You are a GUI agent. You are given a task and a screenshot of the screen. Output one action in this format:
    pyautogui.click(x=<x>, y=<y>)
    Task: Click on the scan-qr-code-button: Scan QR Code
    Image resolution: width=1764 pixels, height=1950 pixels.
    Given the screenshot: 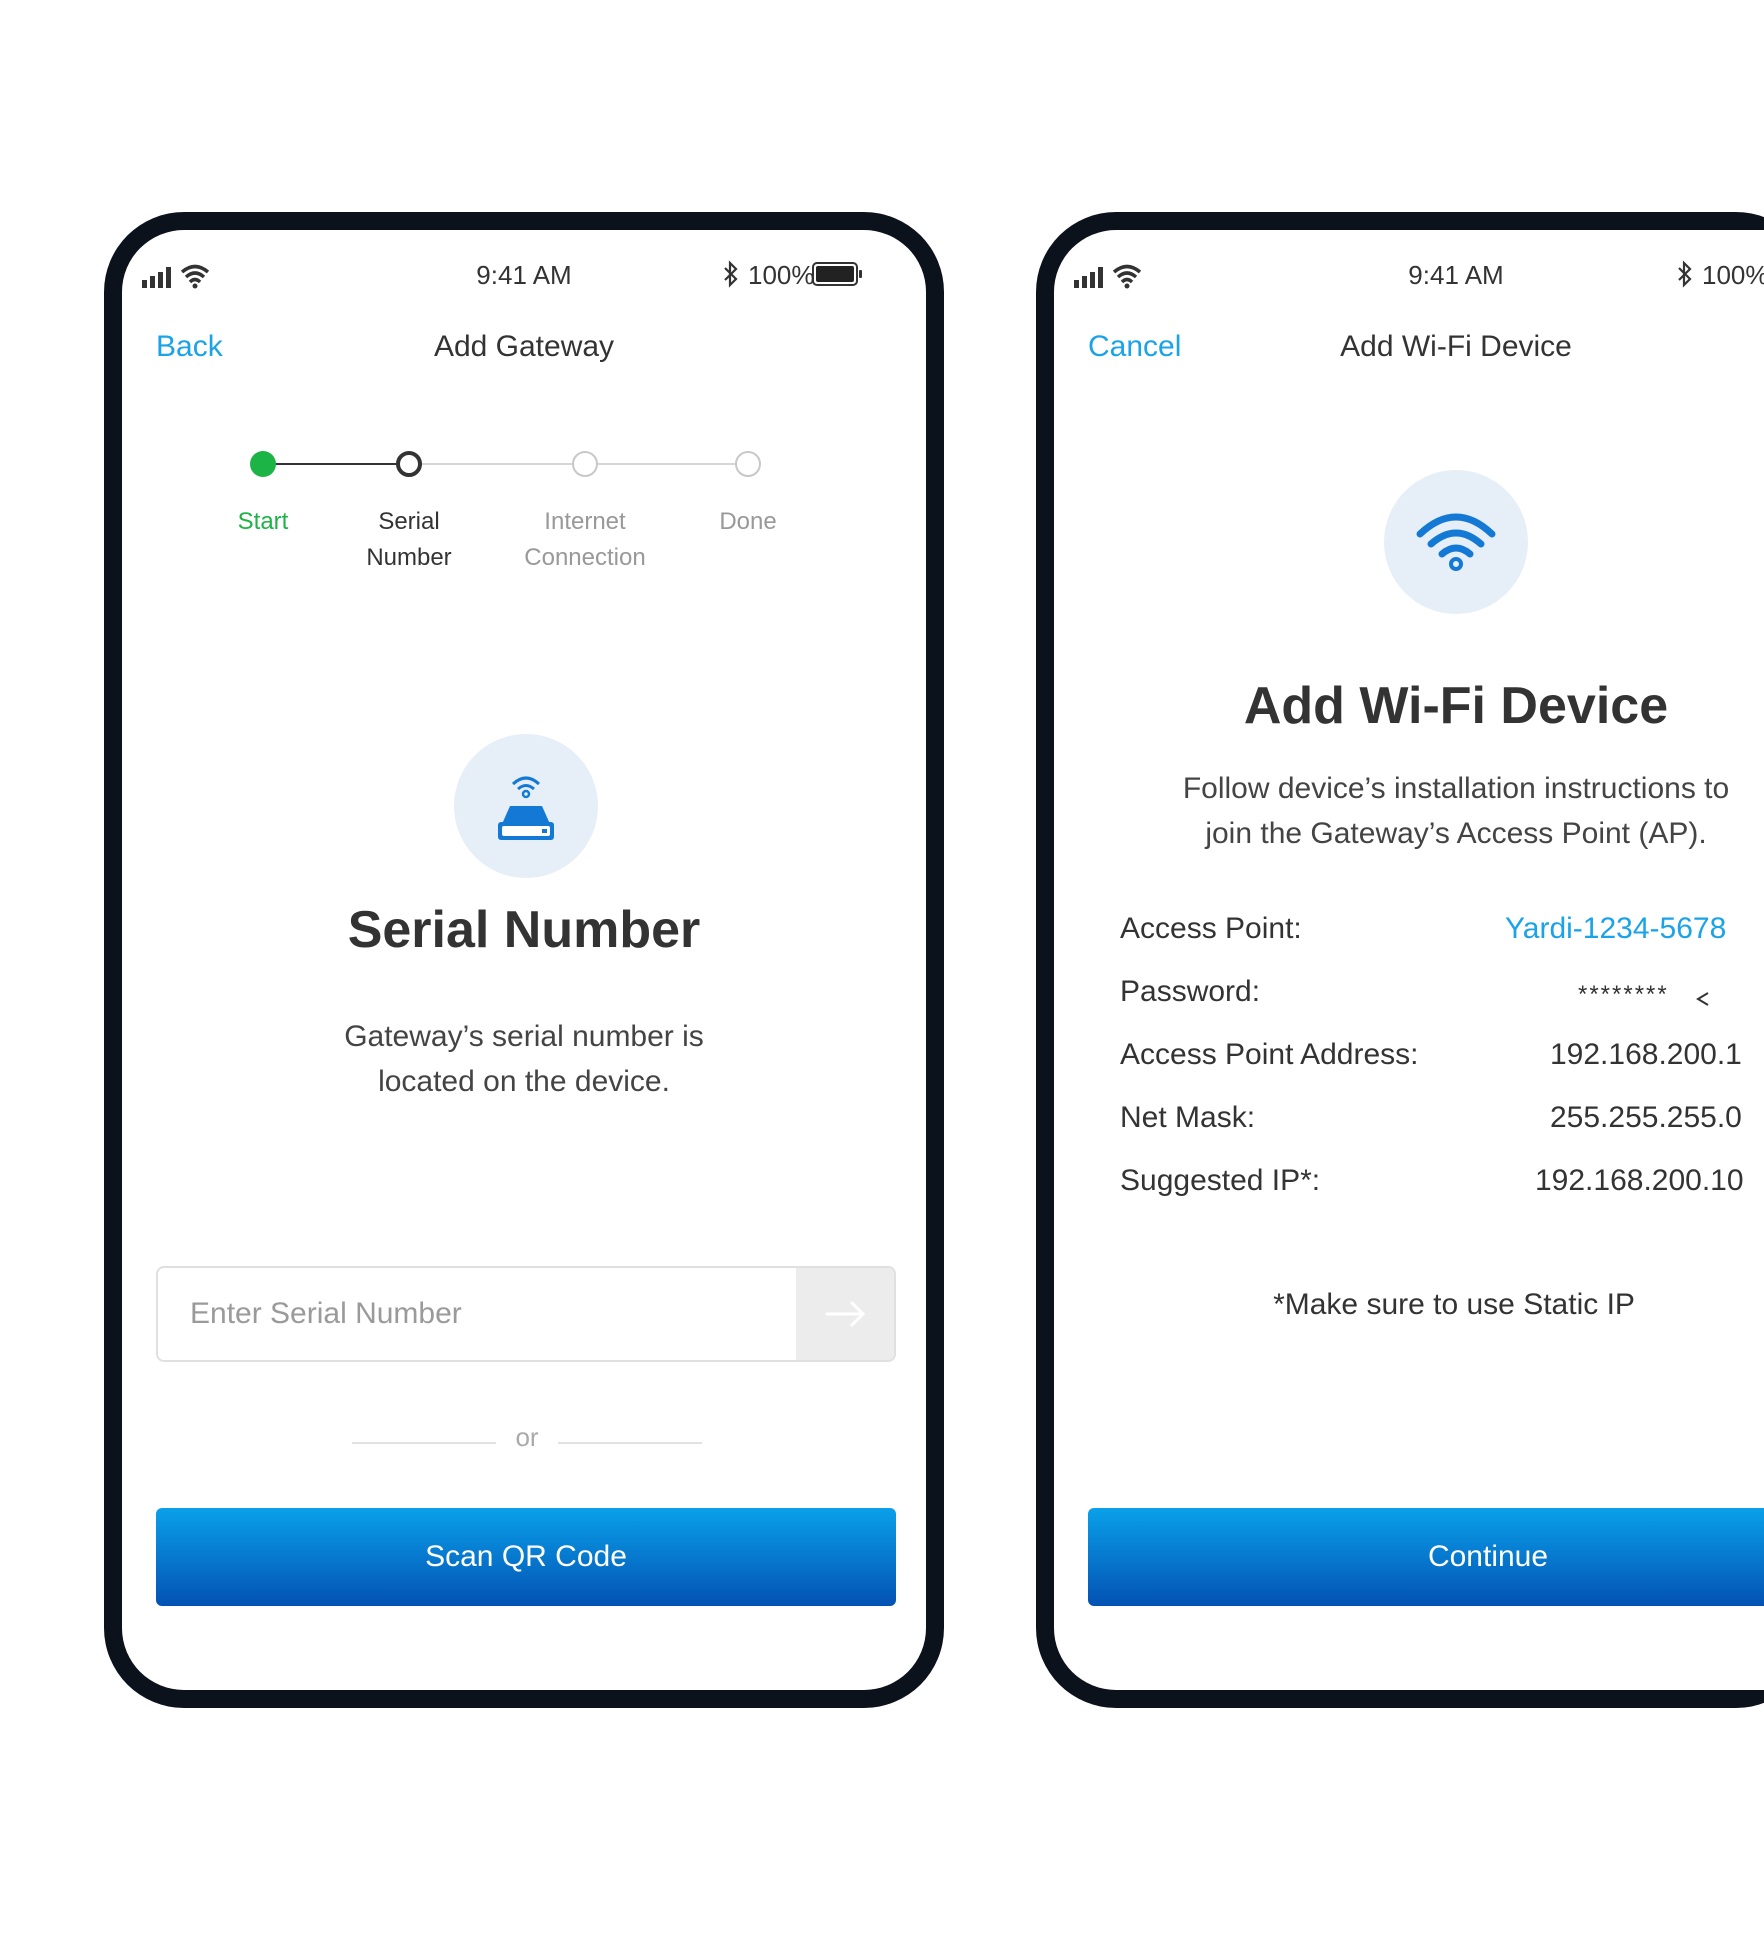 What is the action you would take?
    pyautogui.click(x=526, y=1557)
    